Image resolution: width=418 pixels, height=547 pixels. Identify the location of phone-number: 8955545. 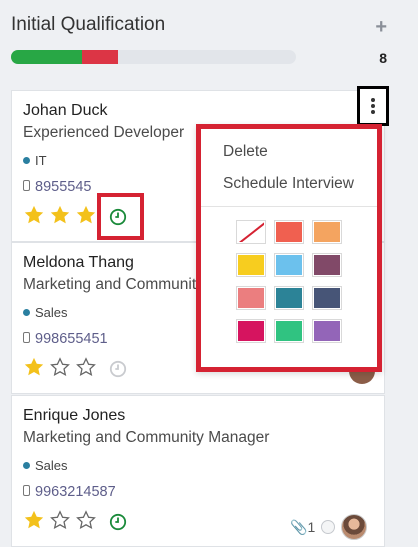
(57, 187).